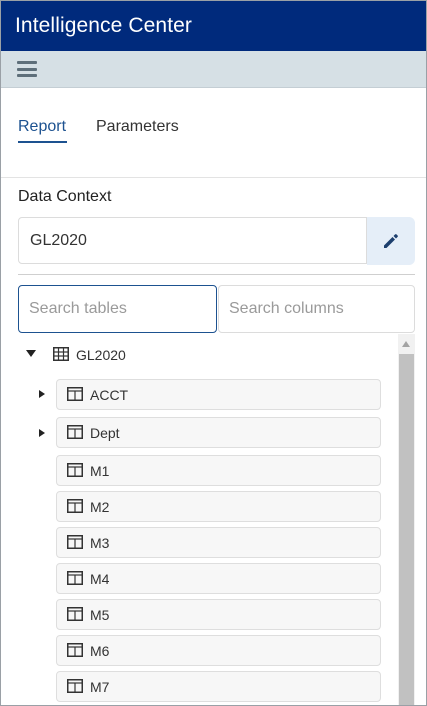  I want to click on search-columns-input, so click(316, 309).